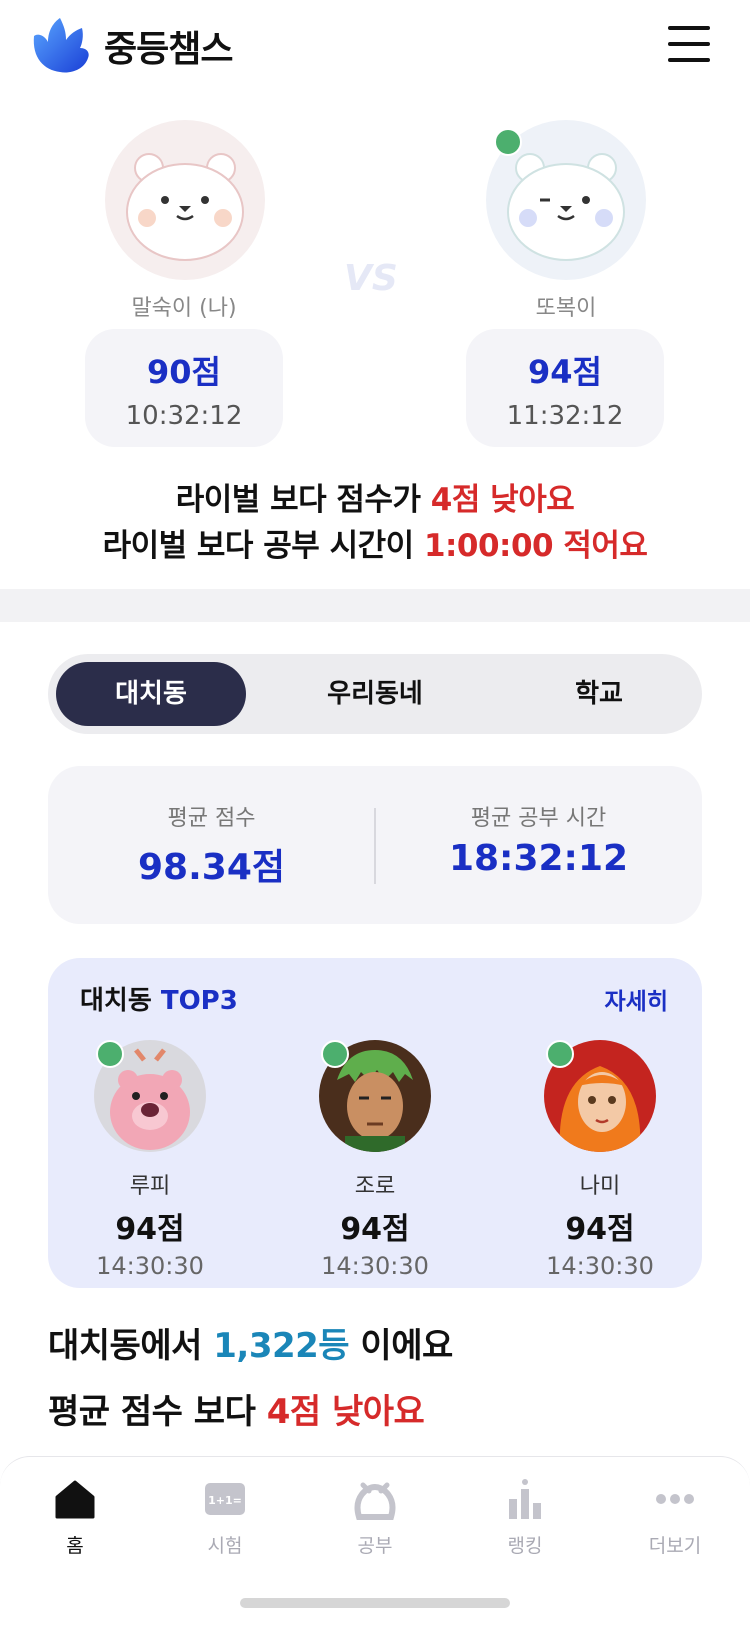  Describe the element at coordinates (61, 45) in the screenshot. I see `app-logo-icon` at that location.